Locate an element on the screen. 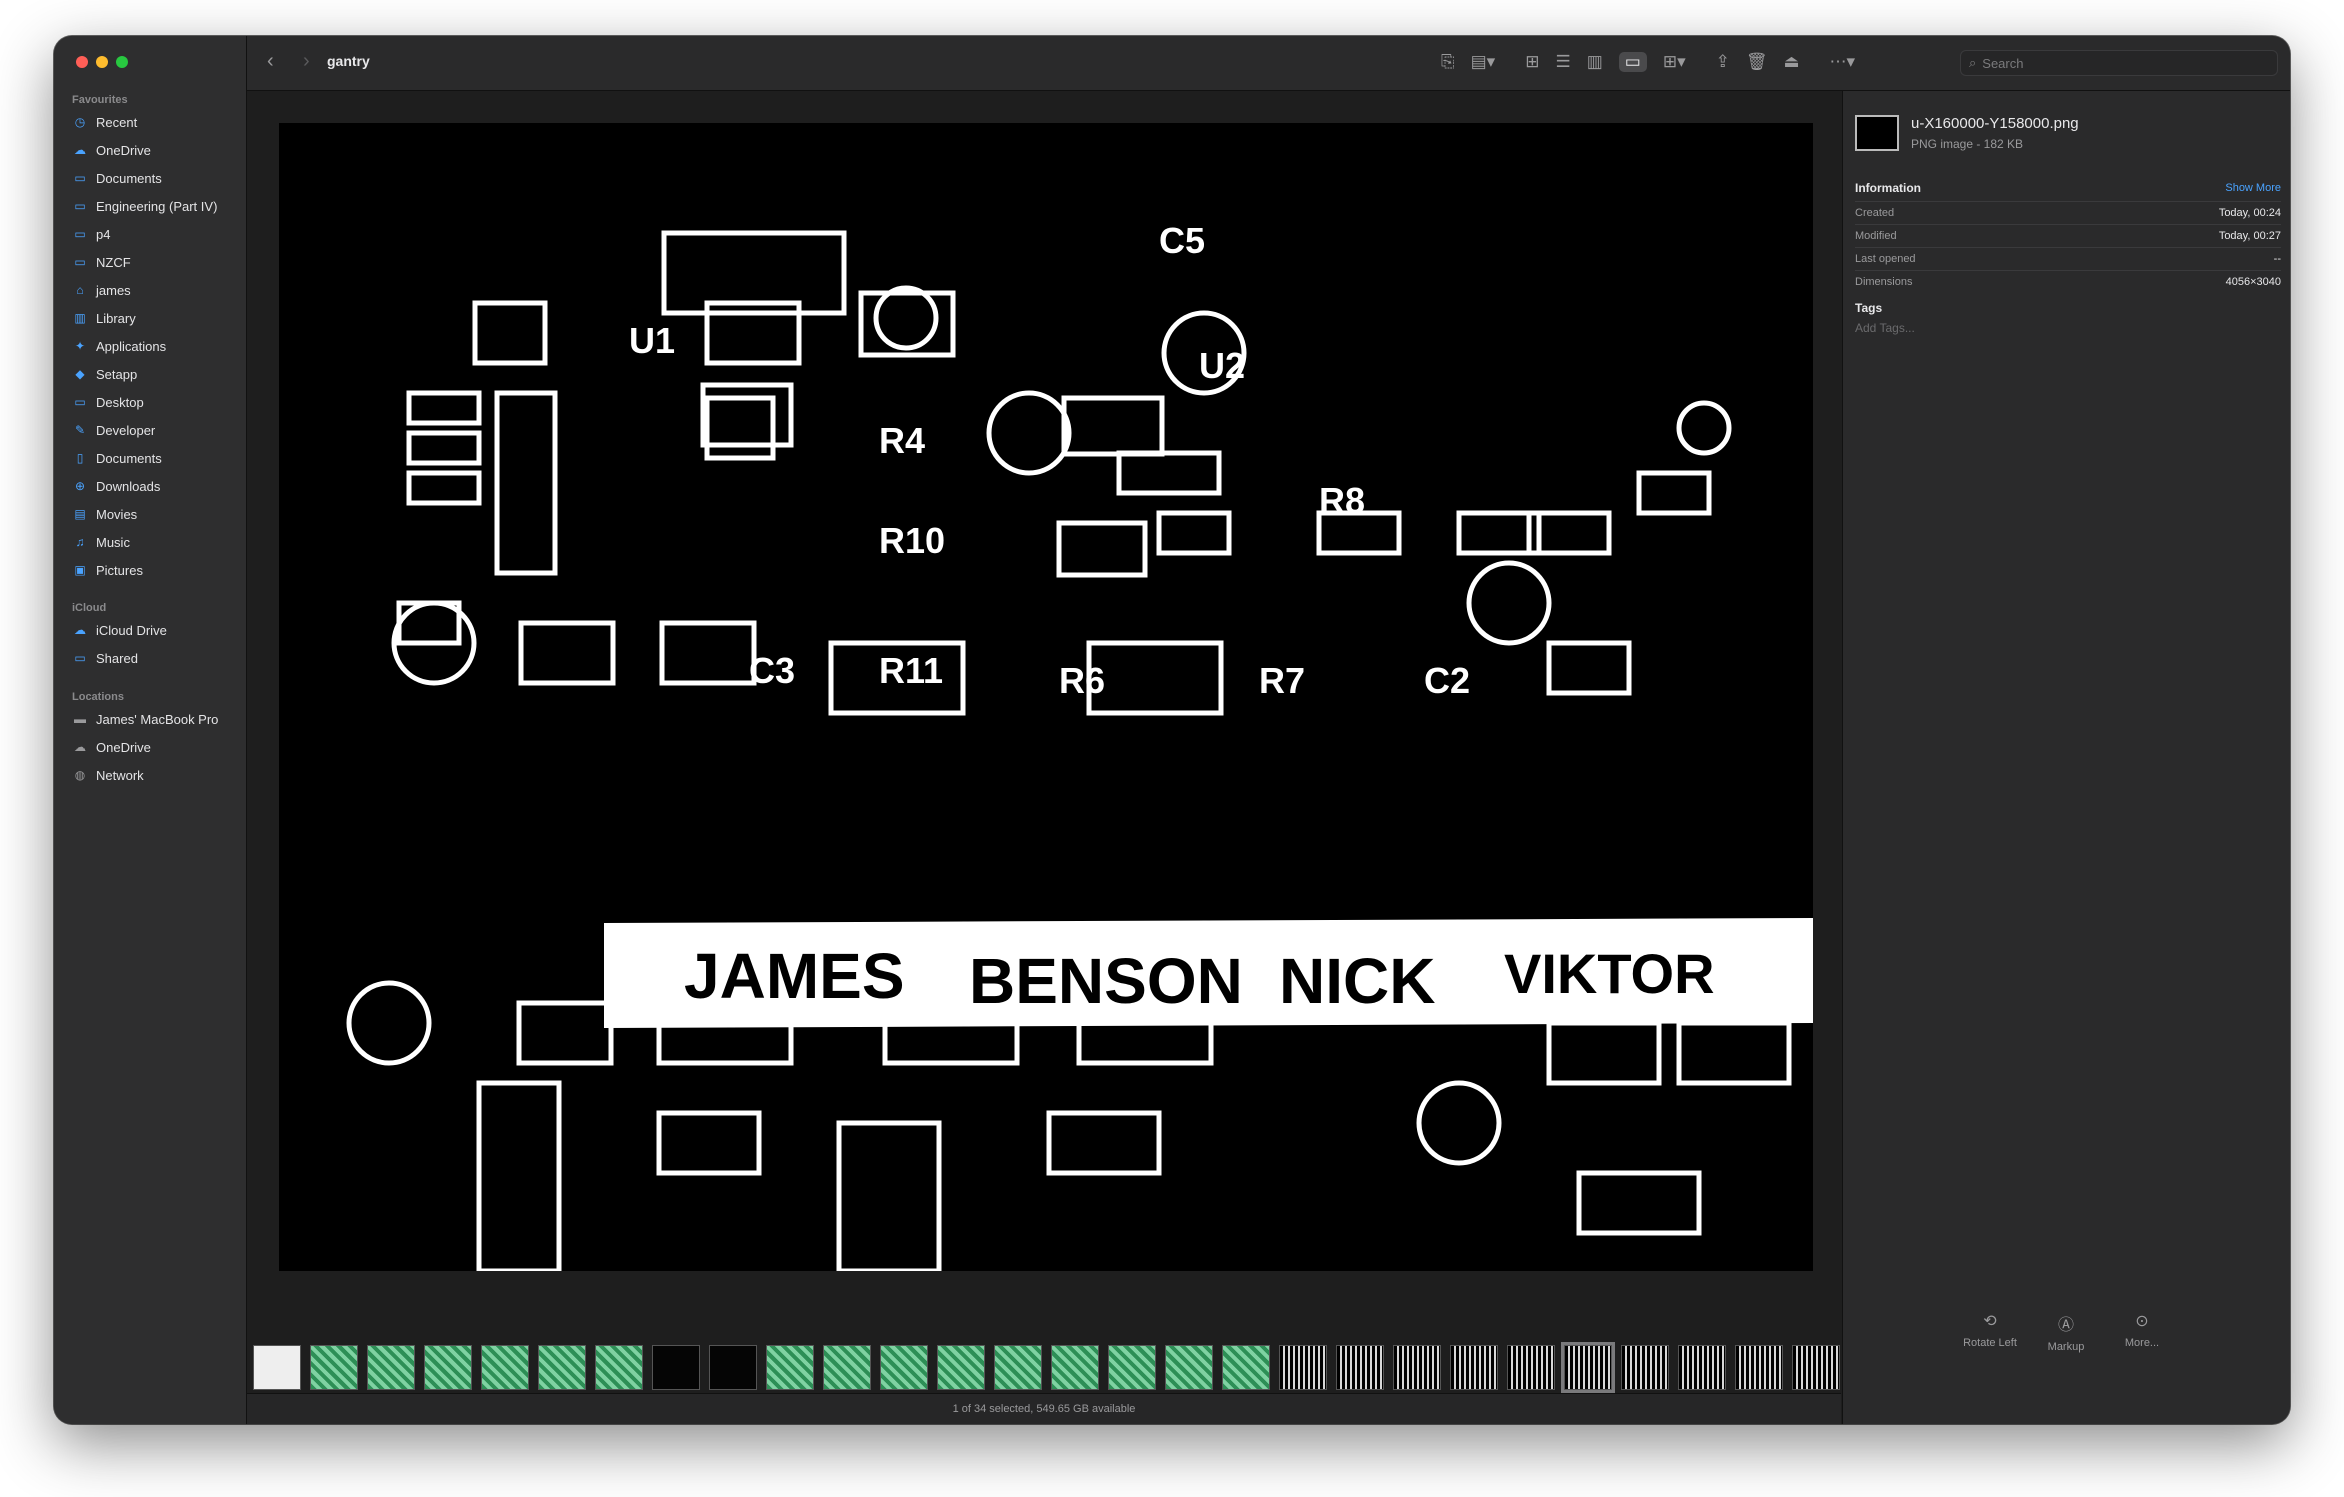 The image size is (2344, 1497). sidebar-item-label: Documents is located at coordinates (129, 178).